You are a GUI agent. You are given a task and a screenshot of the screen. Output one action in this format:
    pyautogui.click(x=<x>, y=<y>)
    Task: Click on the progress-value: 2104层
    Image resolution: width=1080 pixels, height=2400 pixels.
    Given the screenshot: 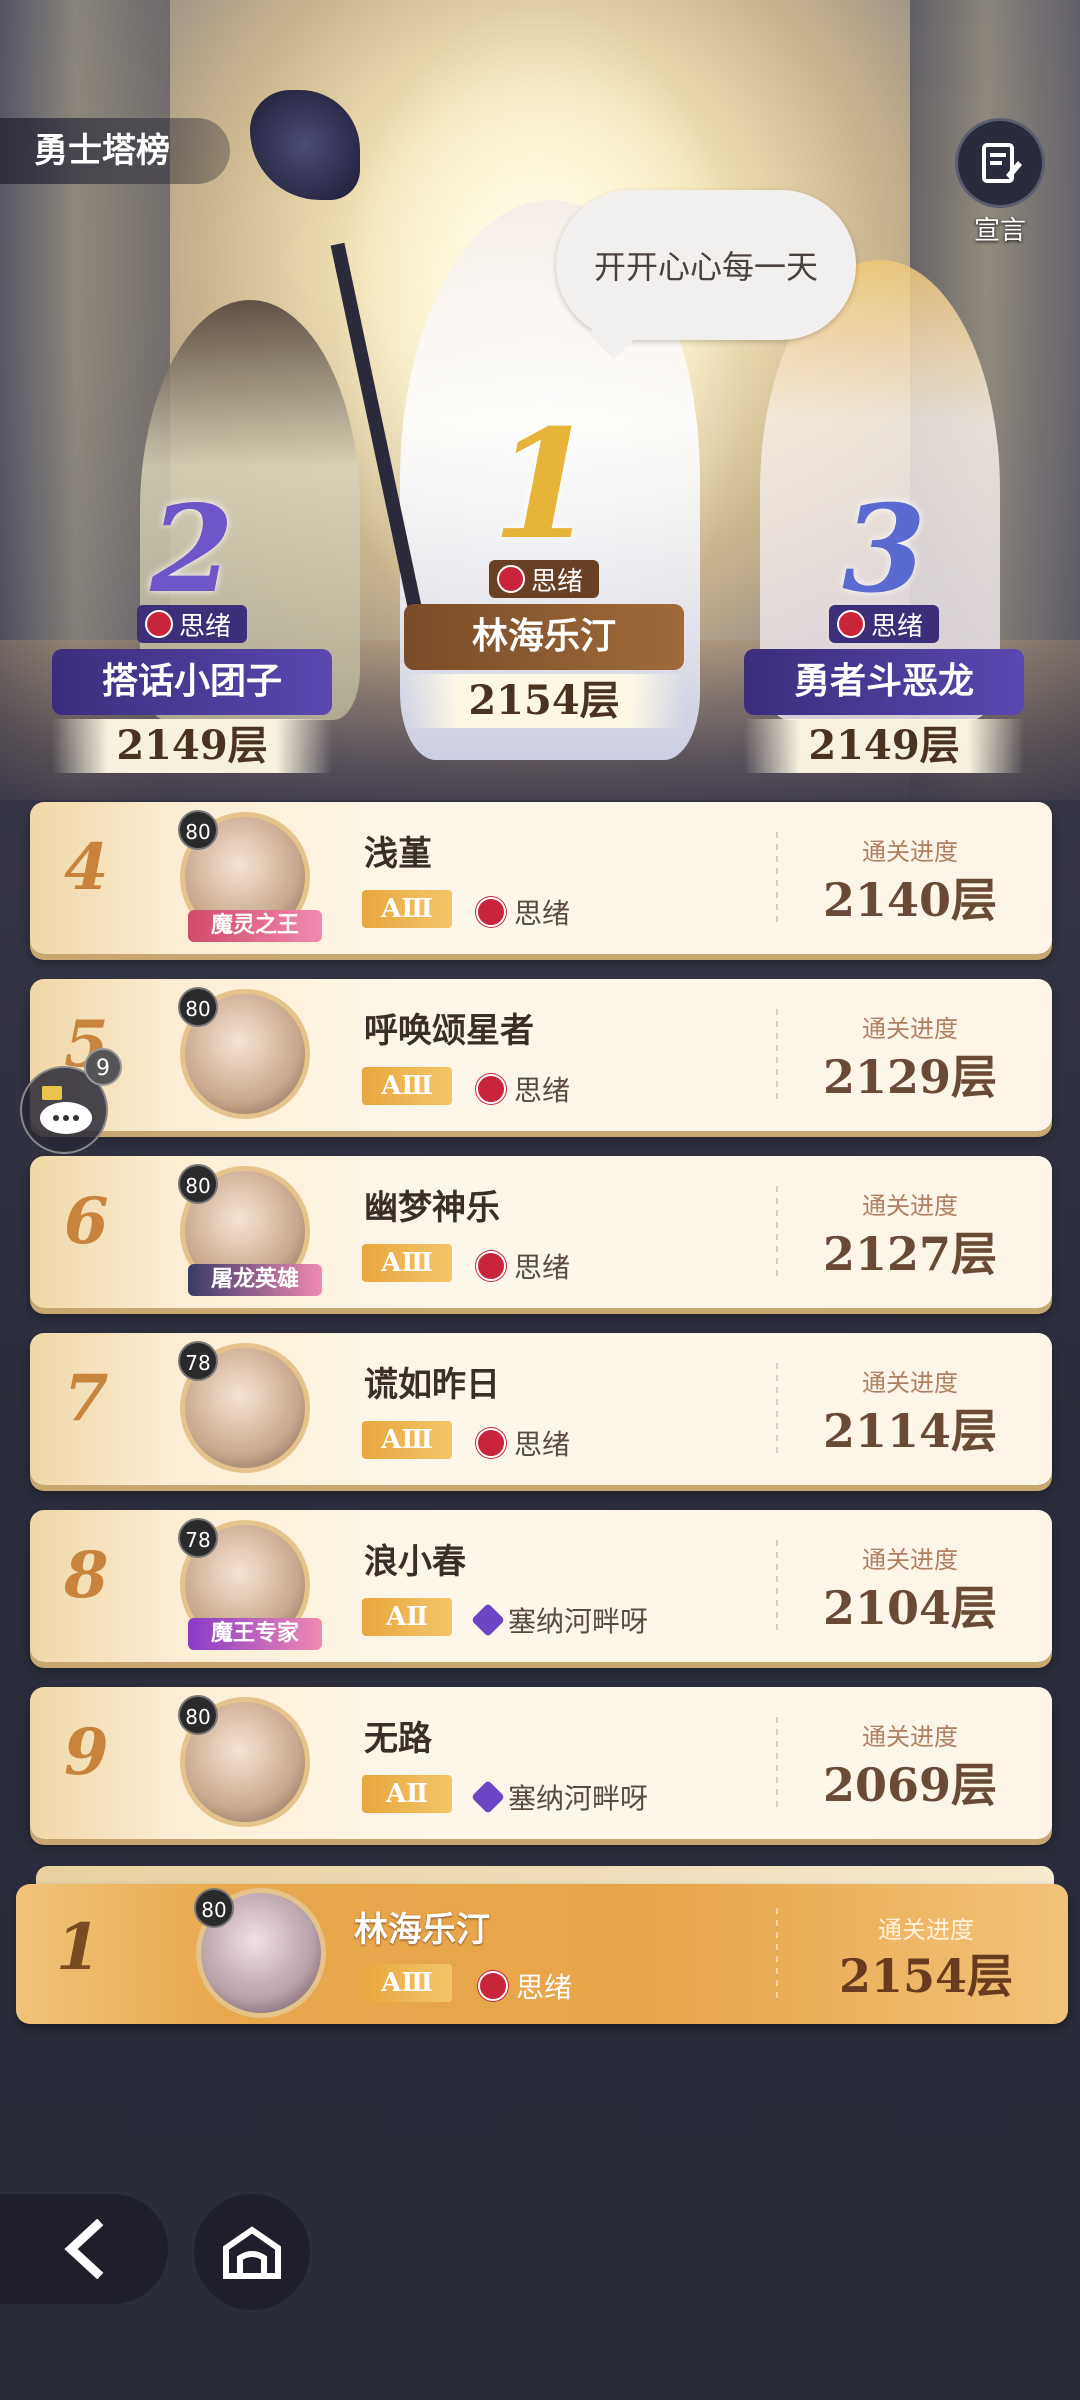 What is the action you would take?
    pyautogui.click(x=910, y=1608)
    